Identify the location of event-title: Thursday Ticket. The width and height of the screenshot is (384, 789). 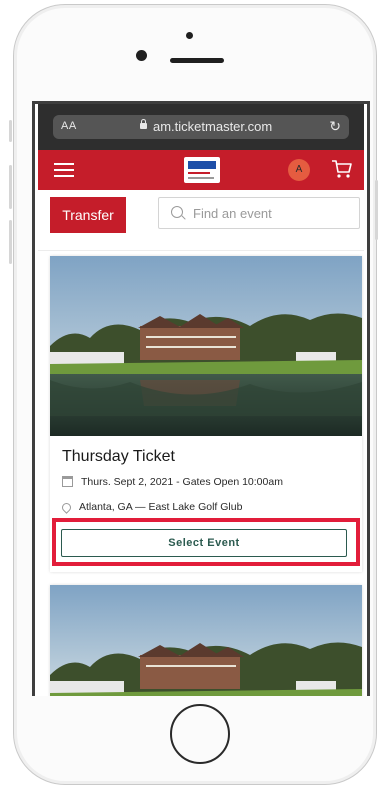
(118, 456).